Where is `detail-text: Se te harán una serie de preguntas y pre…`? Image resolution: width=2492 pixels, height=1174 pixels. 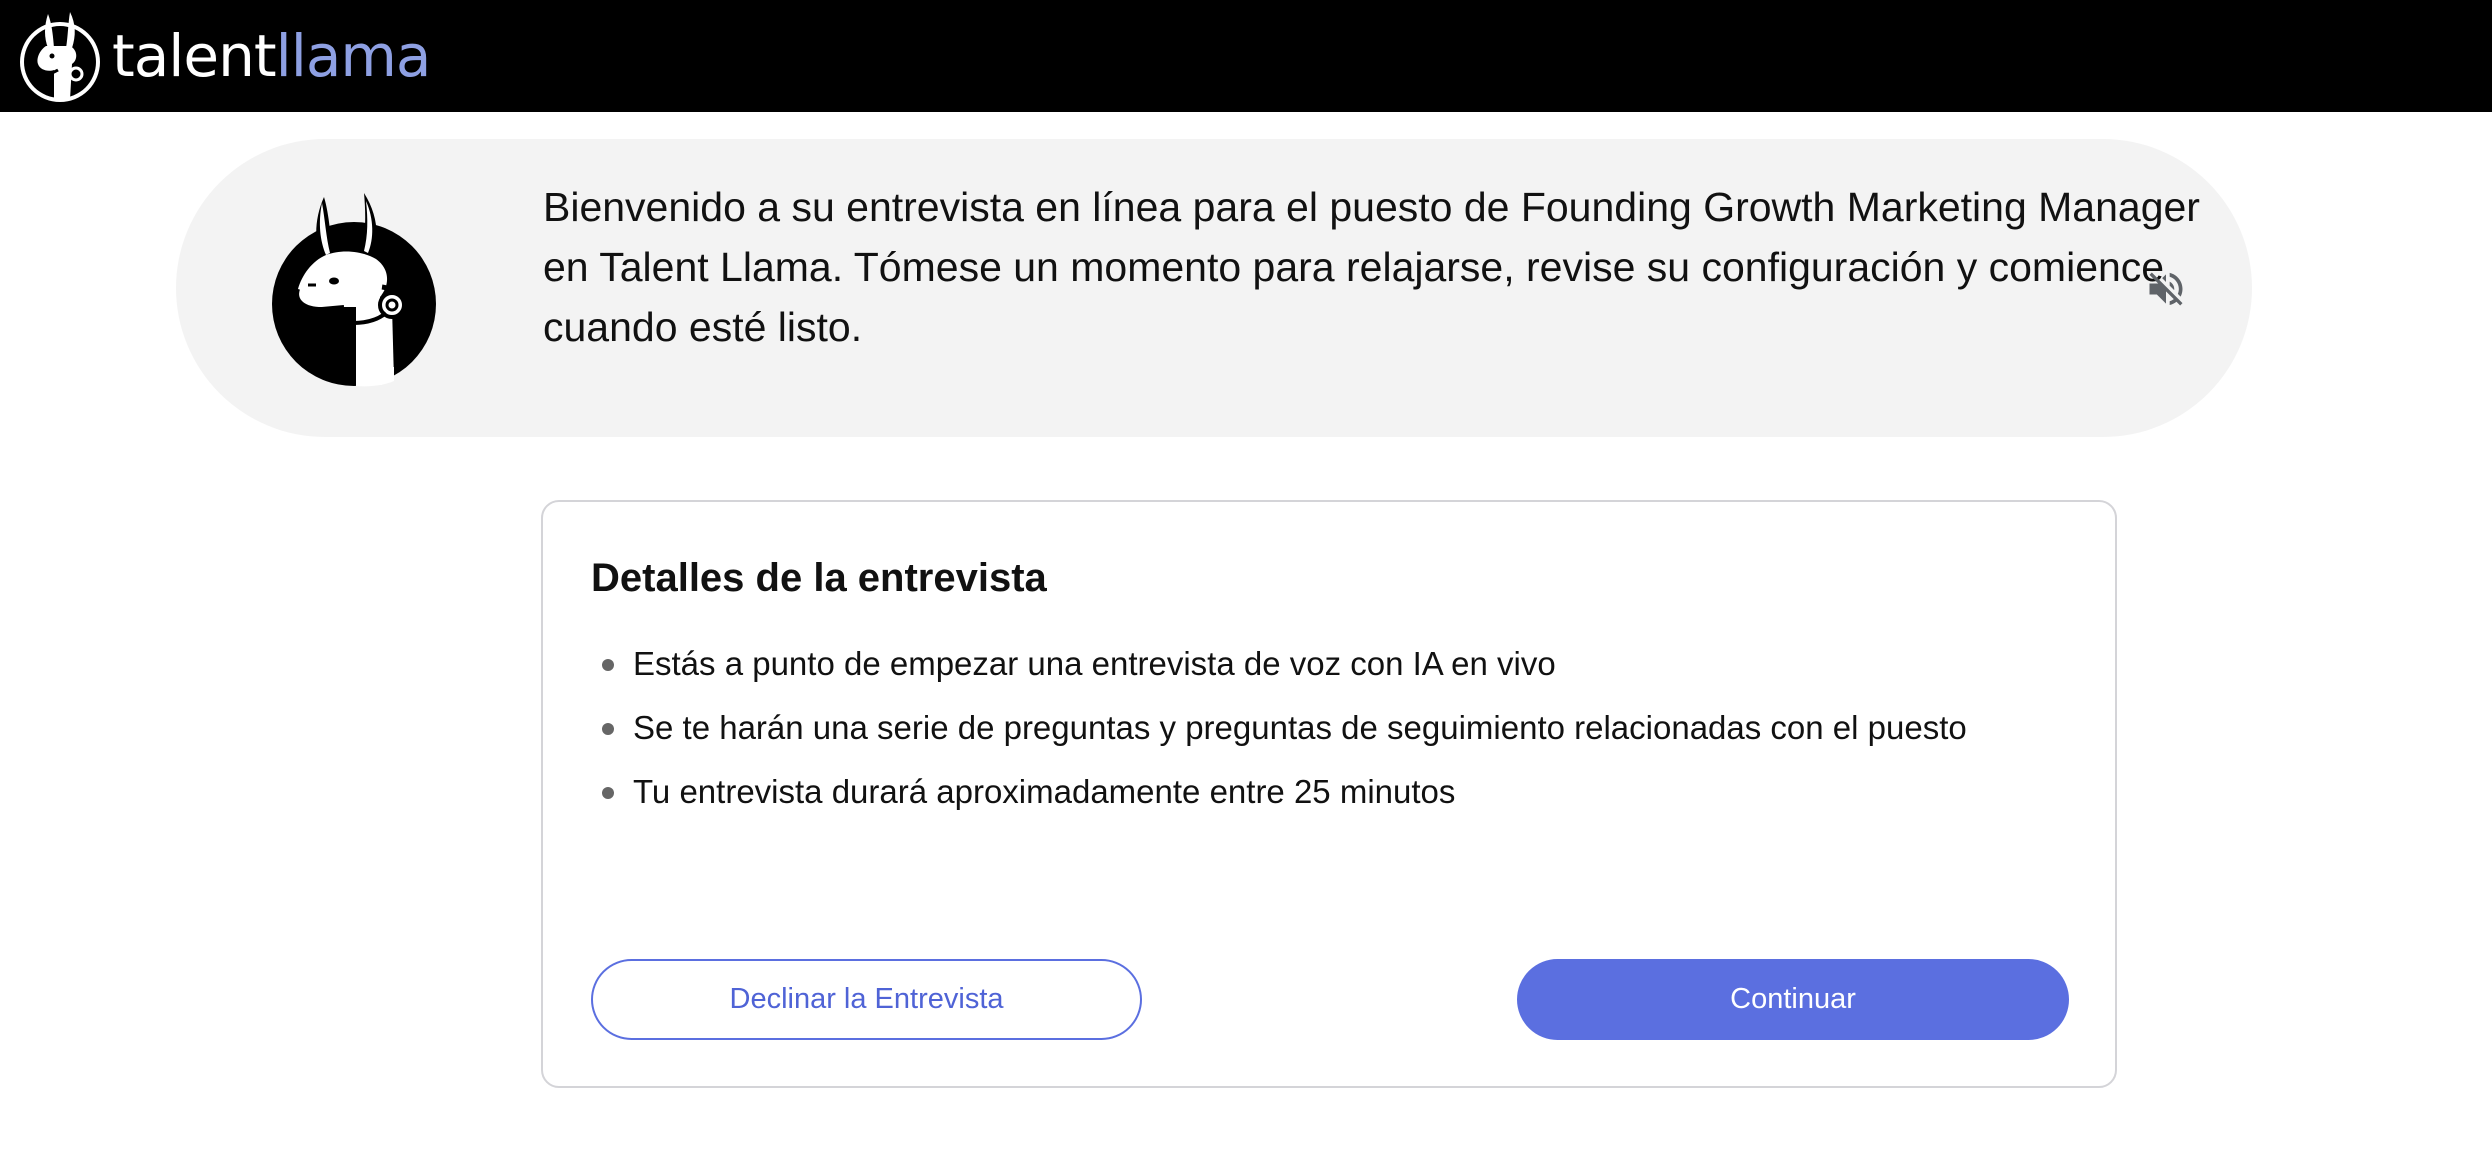 detail-text: Se te harán una serie de preguntas y pre… is located at coordinates (1300, 727).